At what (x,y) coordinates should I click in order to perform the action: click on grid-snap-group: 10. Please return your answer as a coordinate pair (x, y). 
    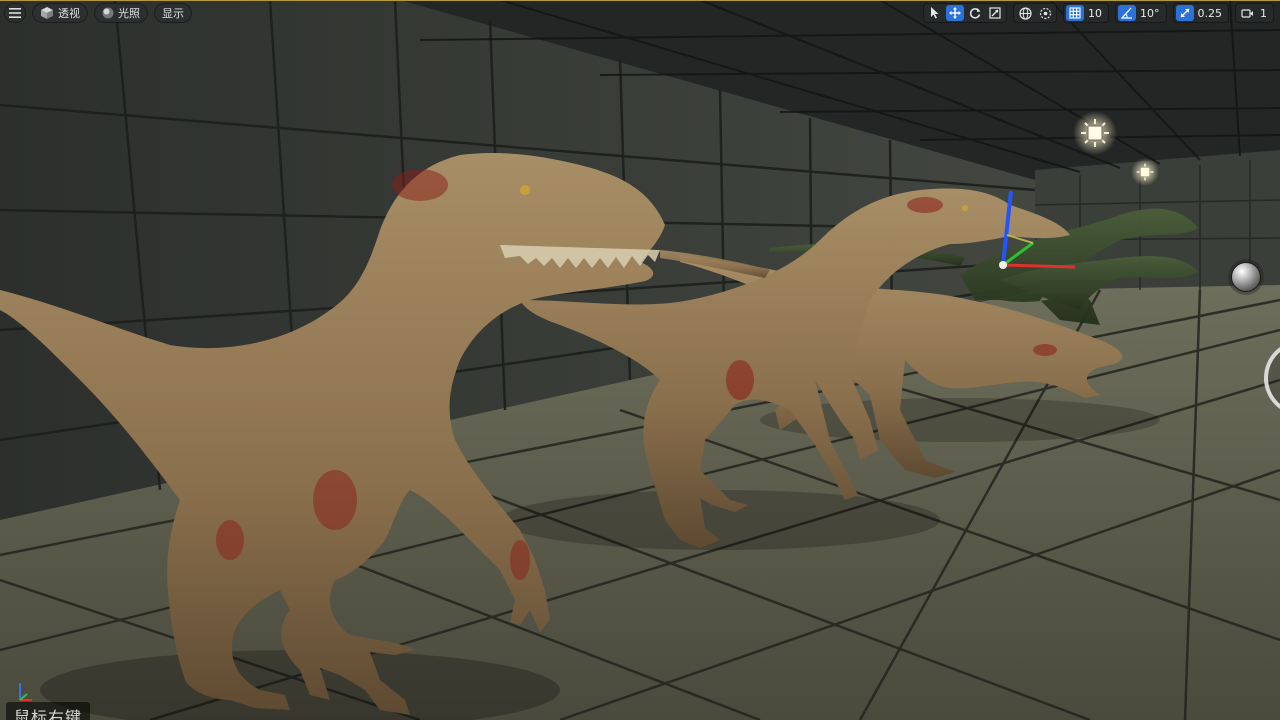
    Looking at the image, I should click on (1086, 13).